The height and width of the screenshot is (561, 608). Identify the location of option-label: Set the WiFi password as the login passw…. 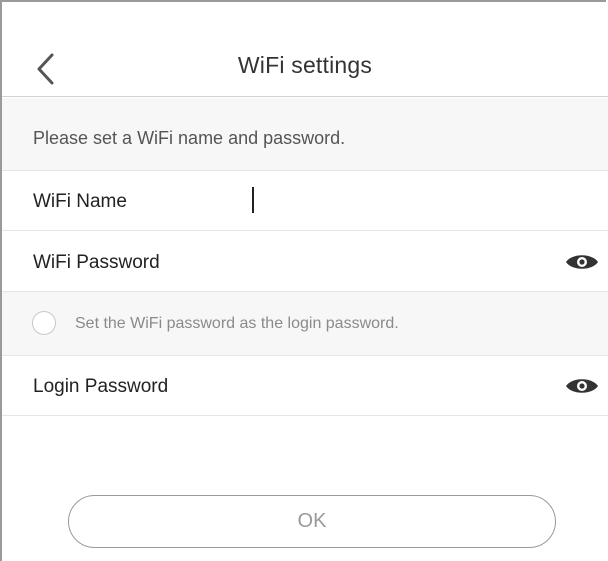
(237, 323).